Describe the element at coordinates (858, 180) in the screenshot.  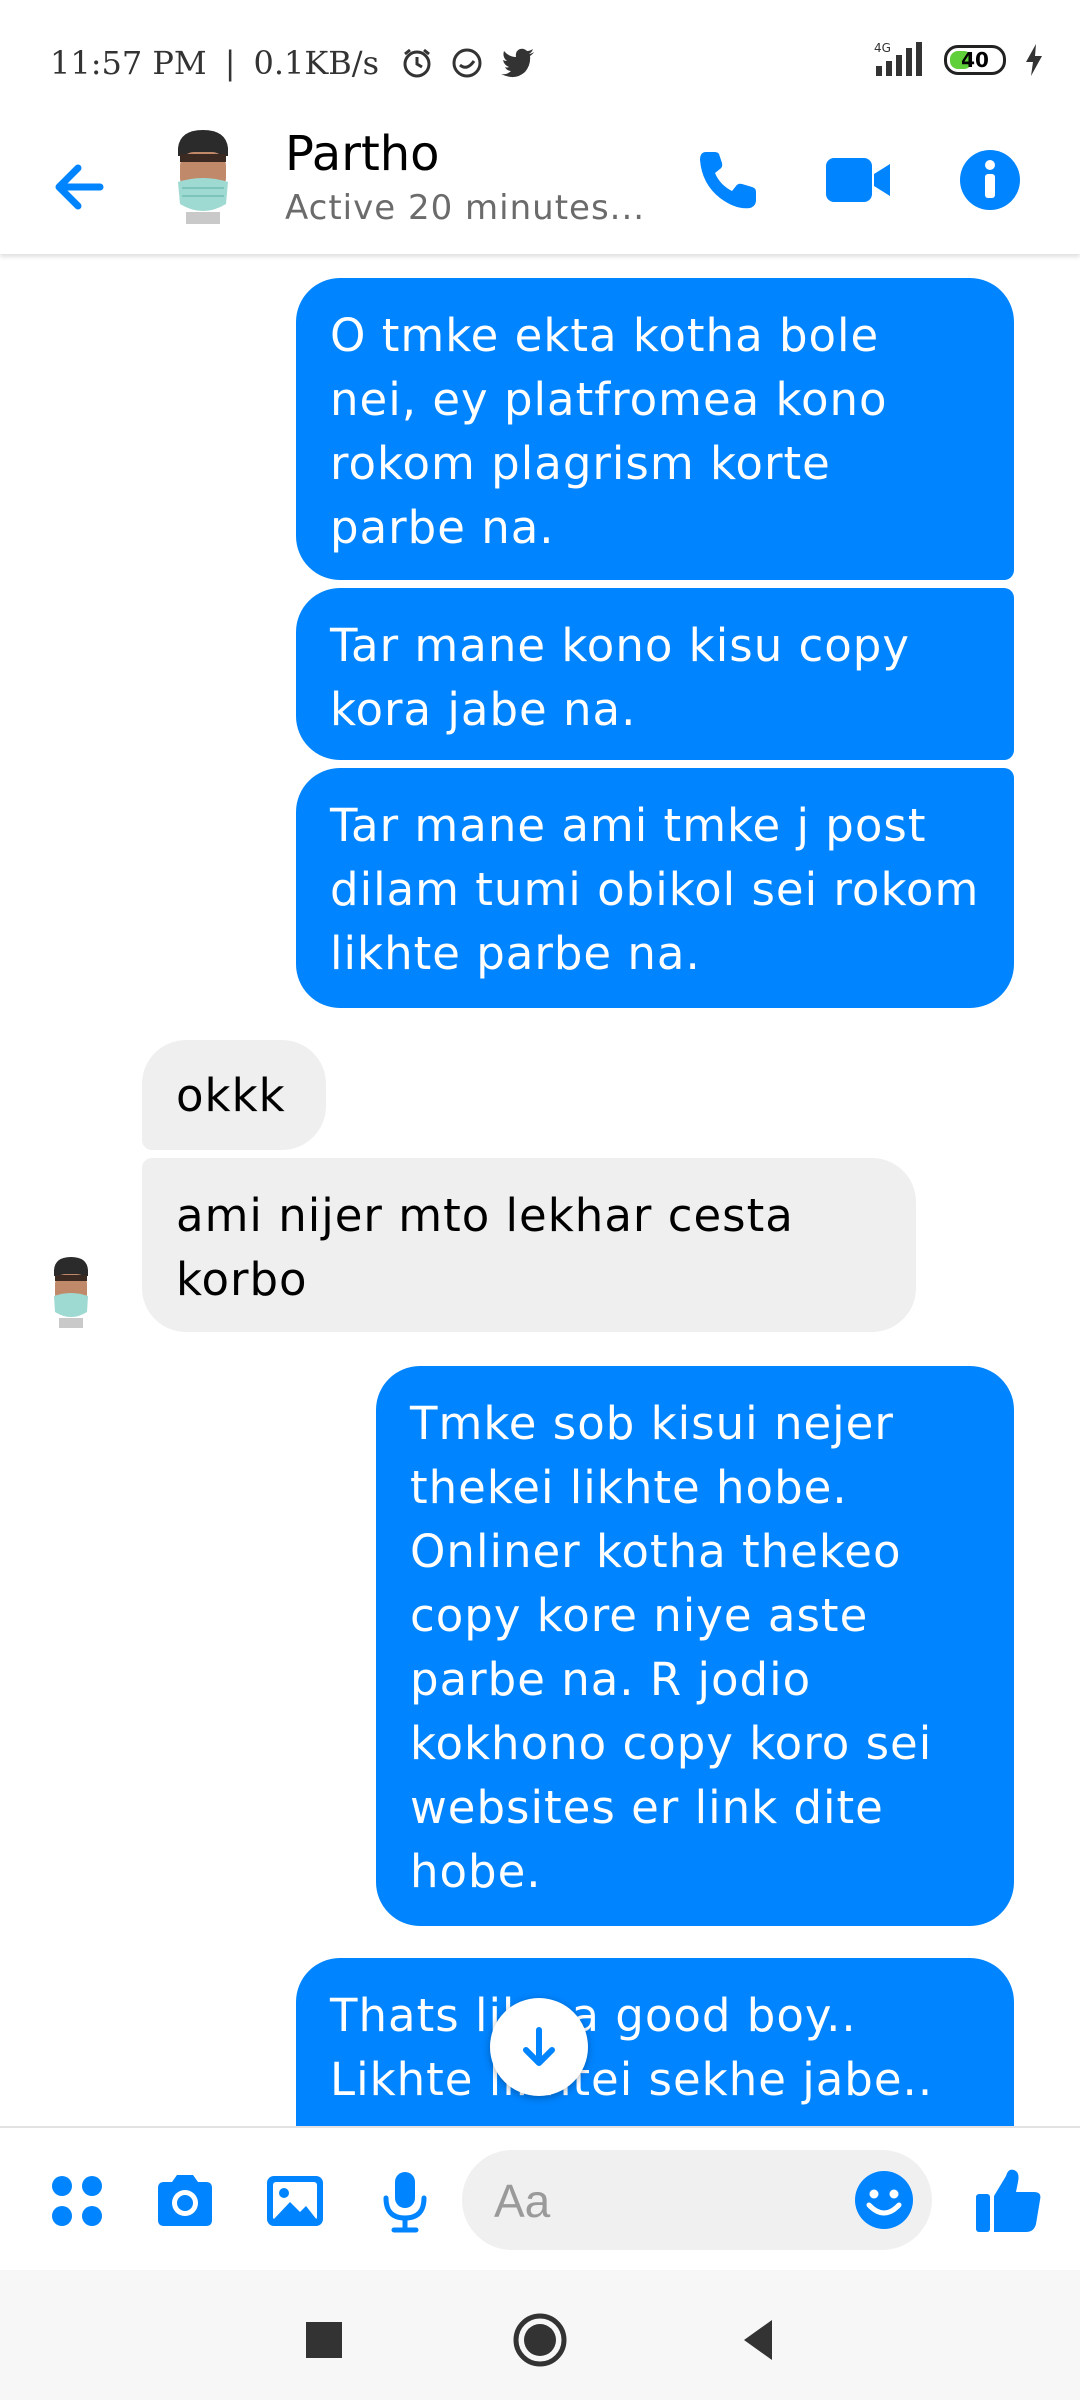
I see `video-call-icon` at that location.